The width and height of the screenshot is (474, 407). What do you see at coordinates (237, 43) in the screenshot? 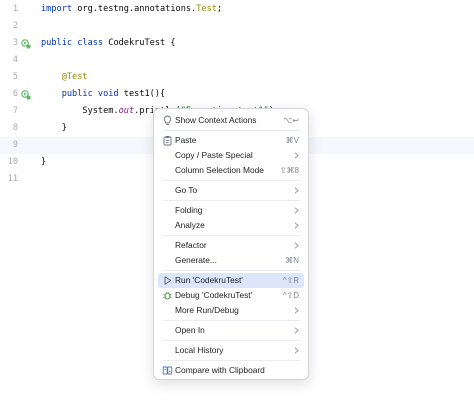
I see `code-line: 3 public class CodekruTest {` at bounding box center [237, 43].